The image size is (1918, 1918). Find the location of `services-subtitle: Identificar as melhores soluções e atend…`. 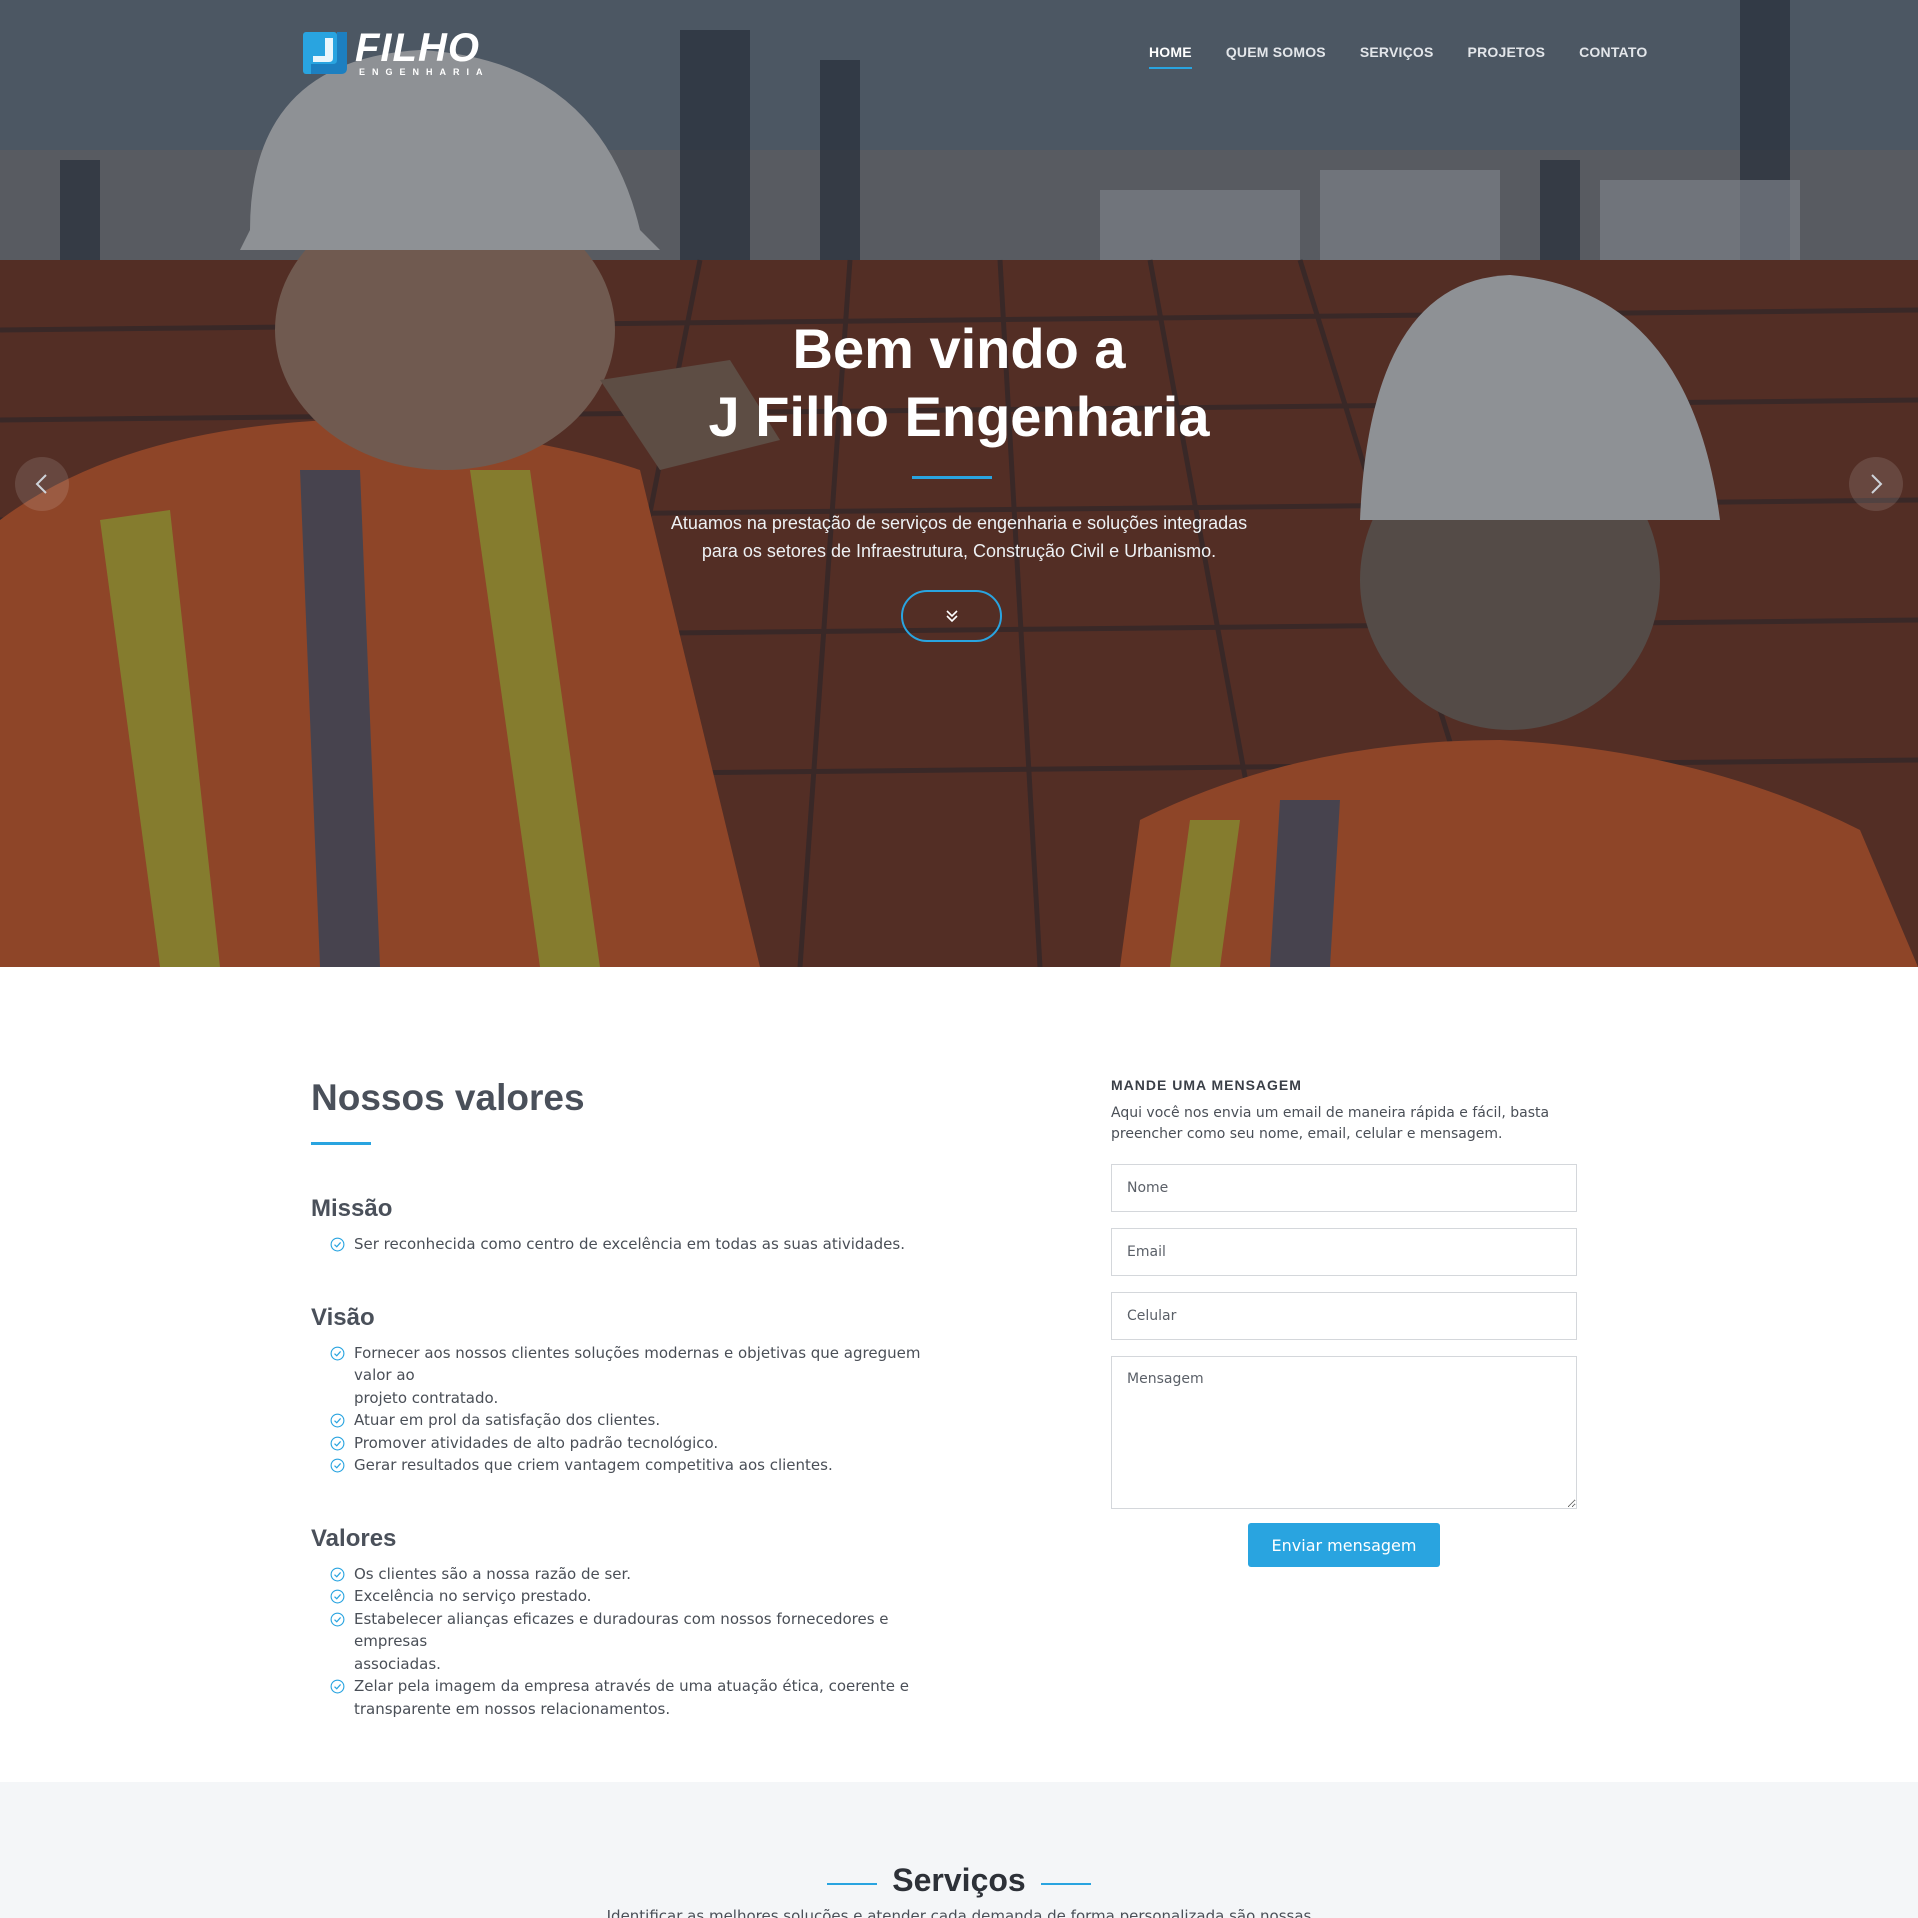

services-subtitle: Identificar as melhores soluções e atend… is located at coordinates (959, 1912).